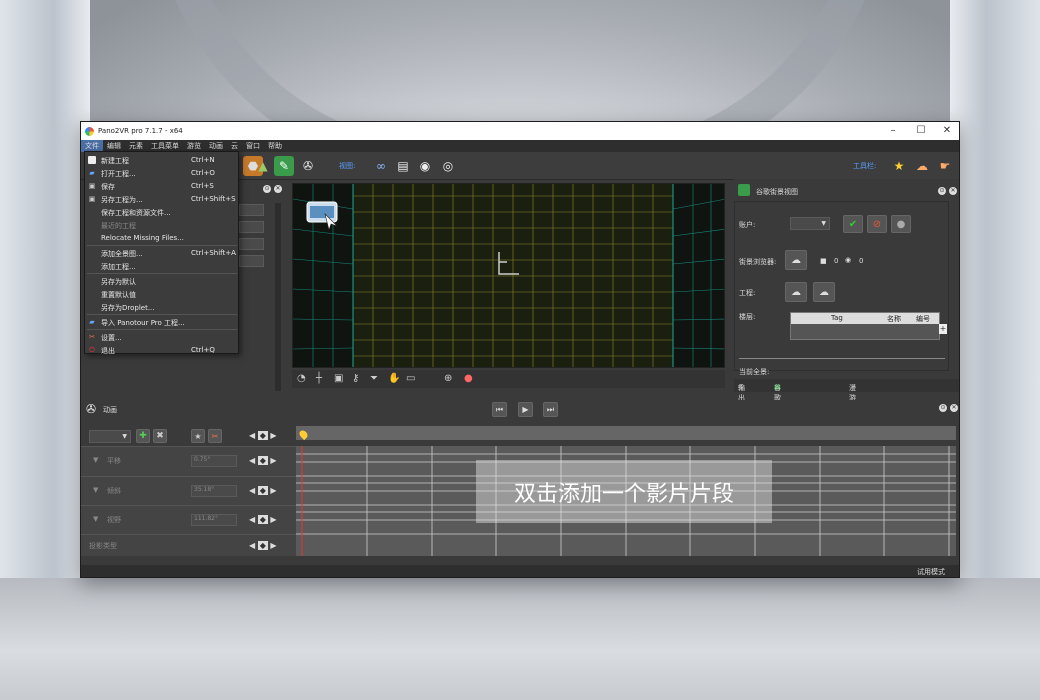 The image size is (1040, 700). Describe the element at coordinates (188, 545) in the screenshot. I see `track-projection: 投影类型 ◀ ◆ ▶` at that location.